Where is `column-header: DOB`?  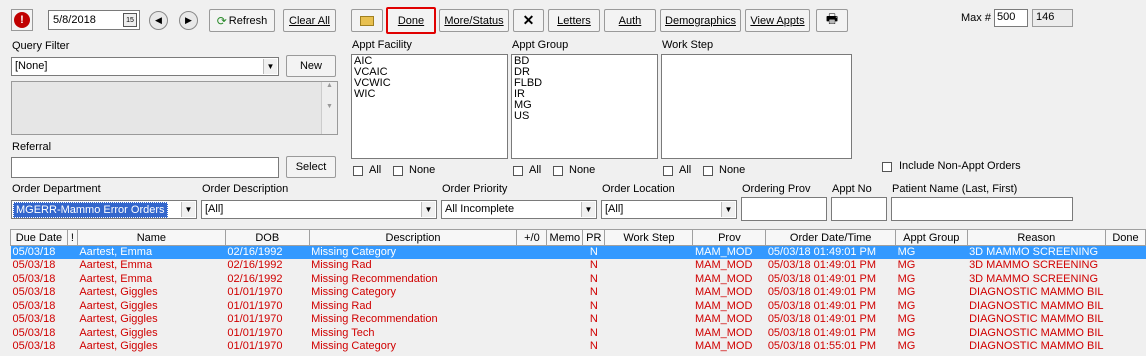 column-header: DOB is located at coordinates (267, 237).